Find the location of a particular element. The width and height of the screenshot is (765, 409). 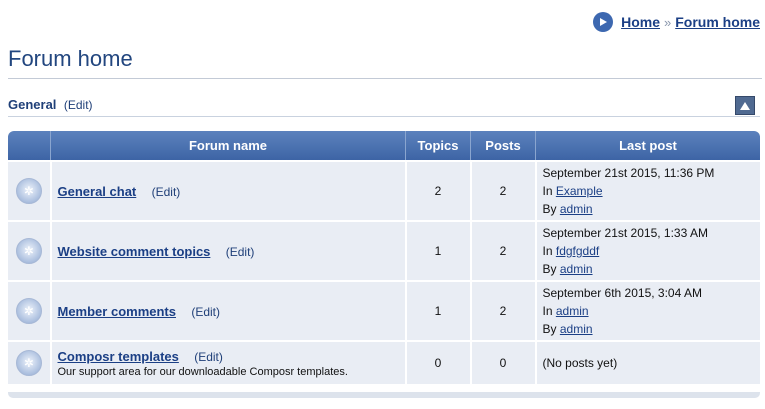

topics-count: 2 is located at coordinates (437, 190).